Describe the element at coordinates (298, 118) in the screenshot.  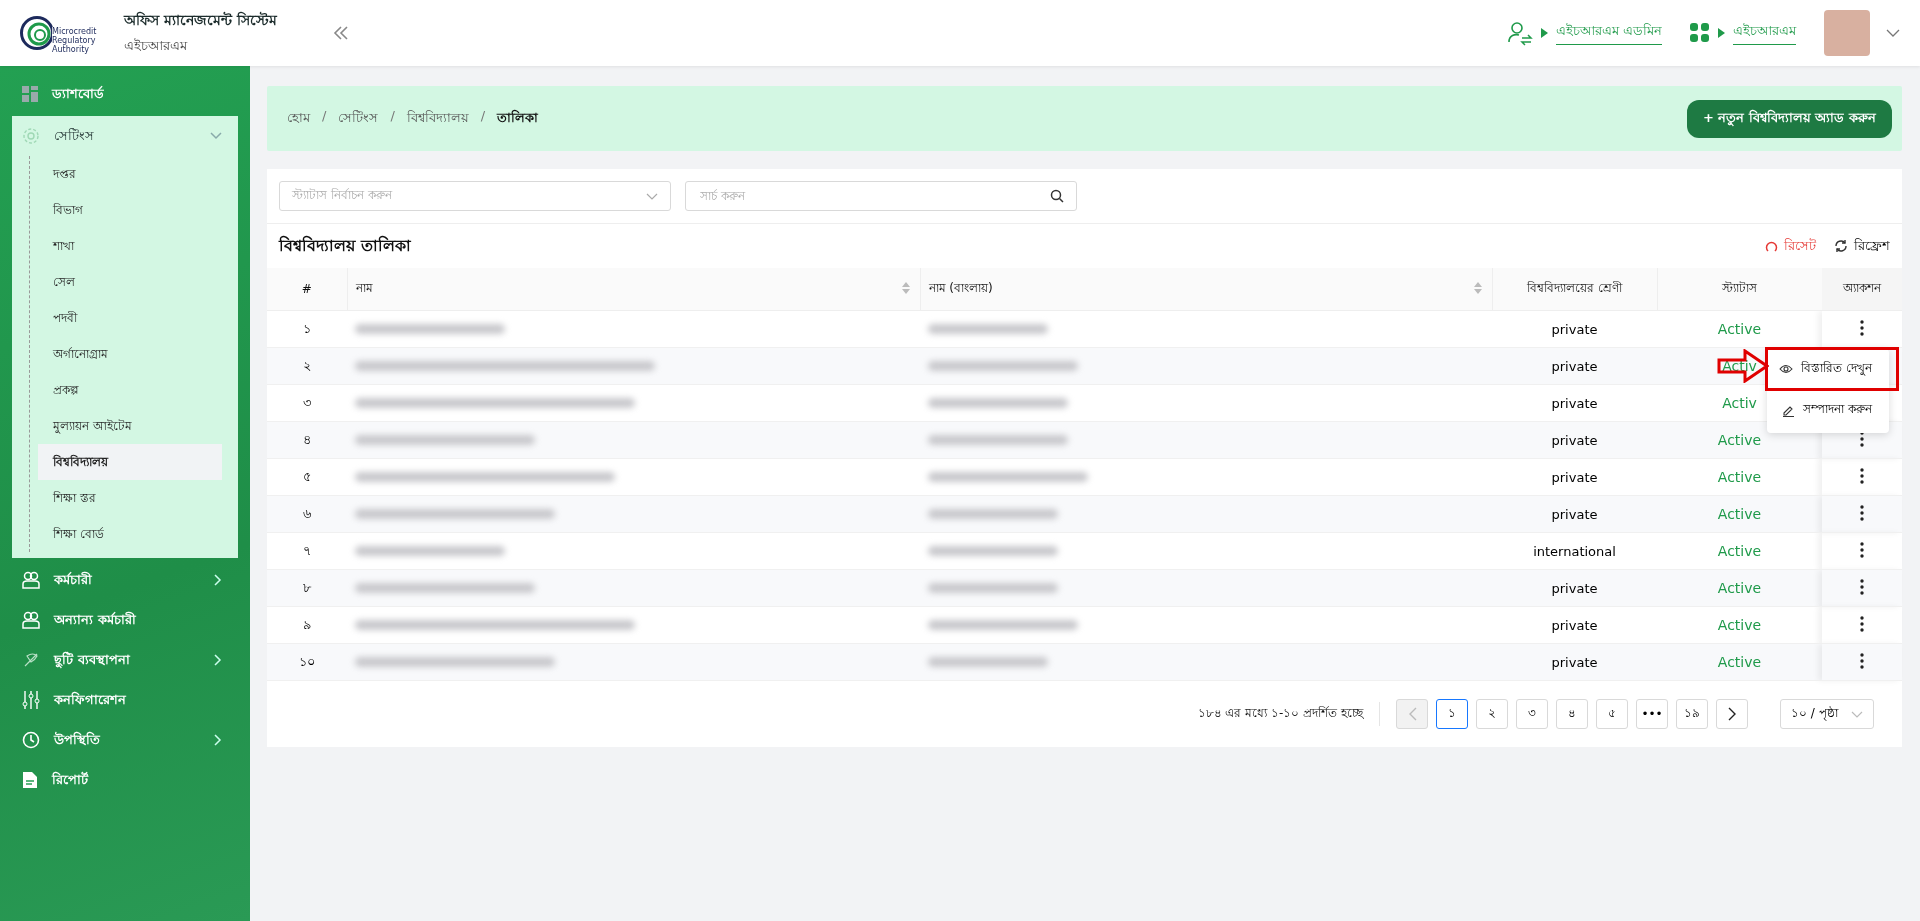
I see `breadcrumb-item: হোম` at that location.